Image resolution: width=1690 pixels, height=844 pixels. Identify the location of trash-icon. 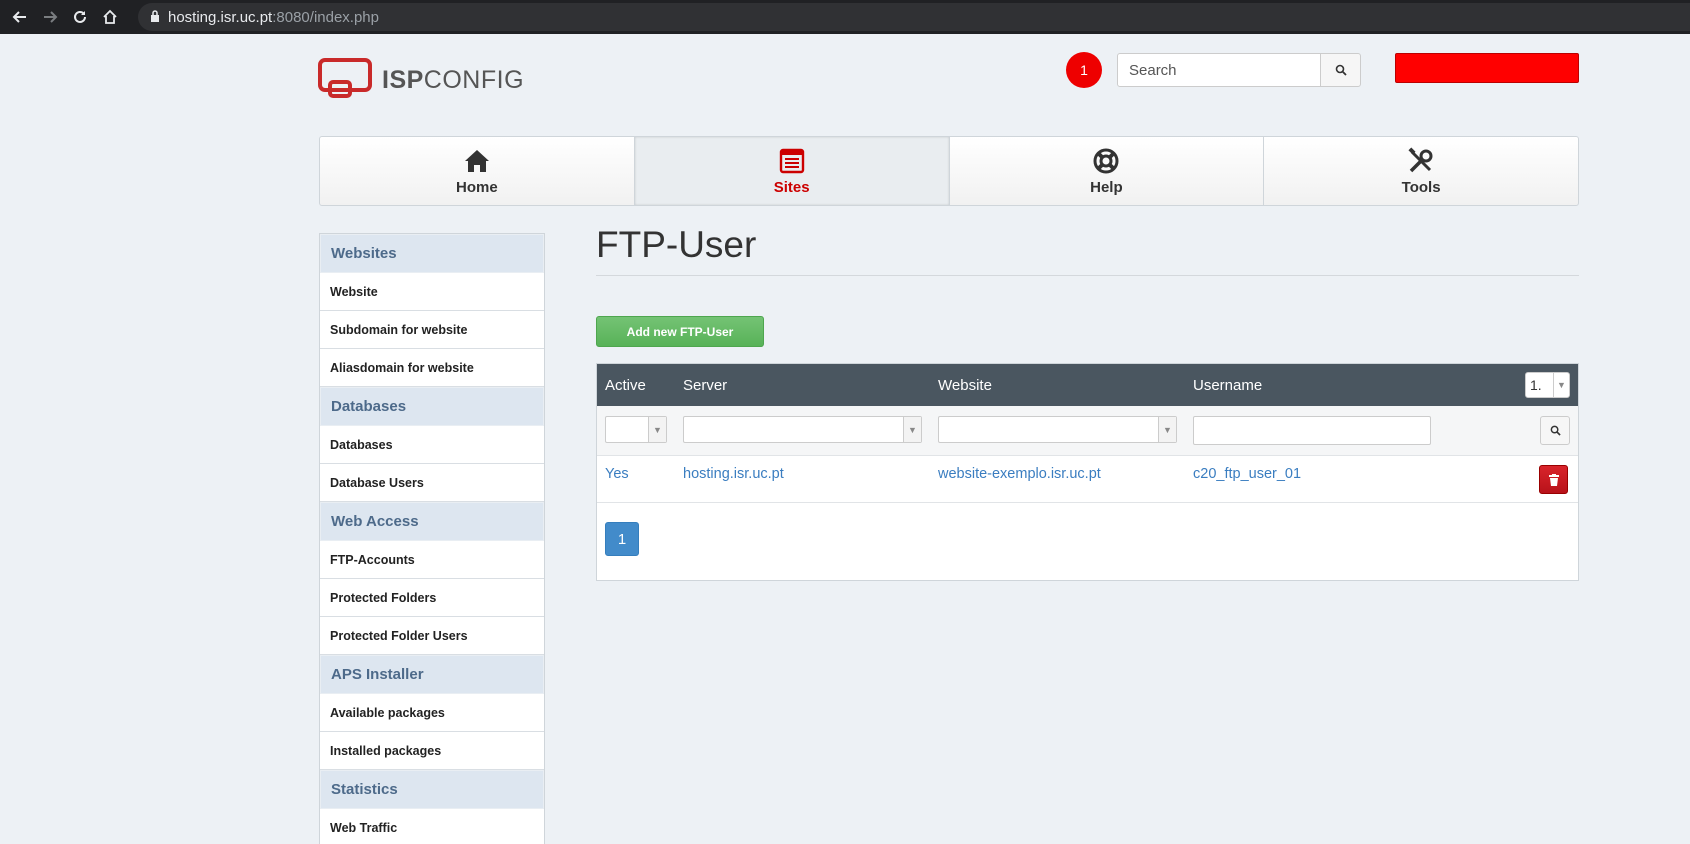
(1553, 479).